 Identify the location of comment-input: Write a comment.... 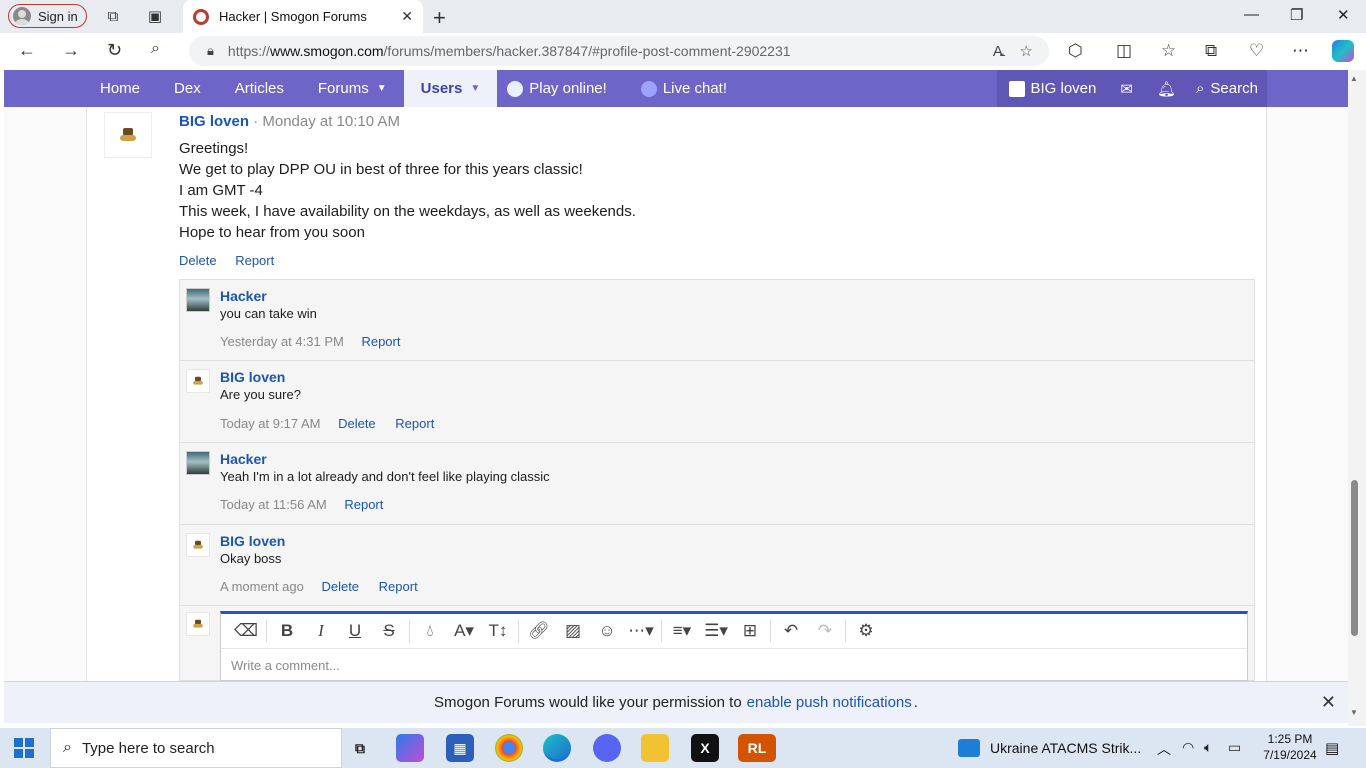
(734, 664).